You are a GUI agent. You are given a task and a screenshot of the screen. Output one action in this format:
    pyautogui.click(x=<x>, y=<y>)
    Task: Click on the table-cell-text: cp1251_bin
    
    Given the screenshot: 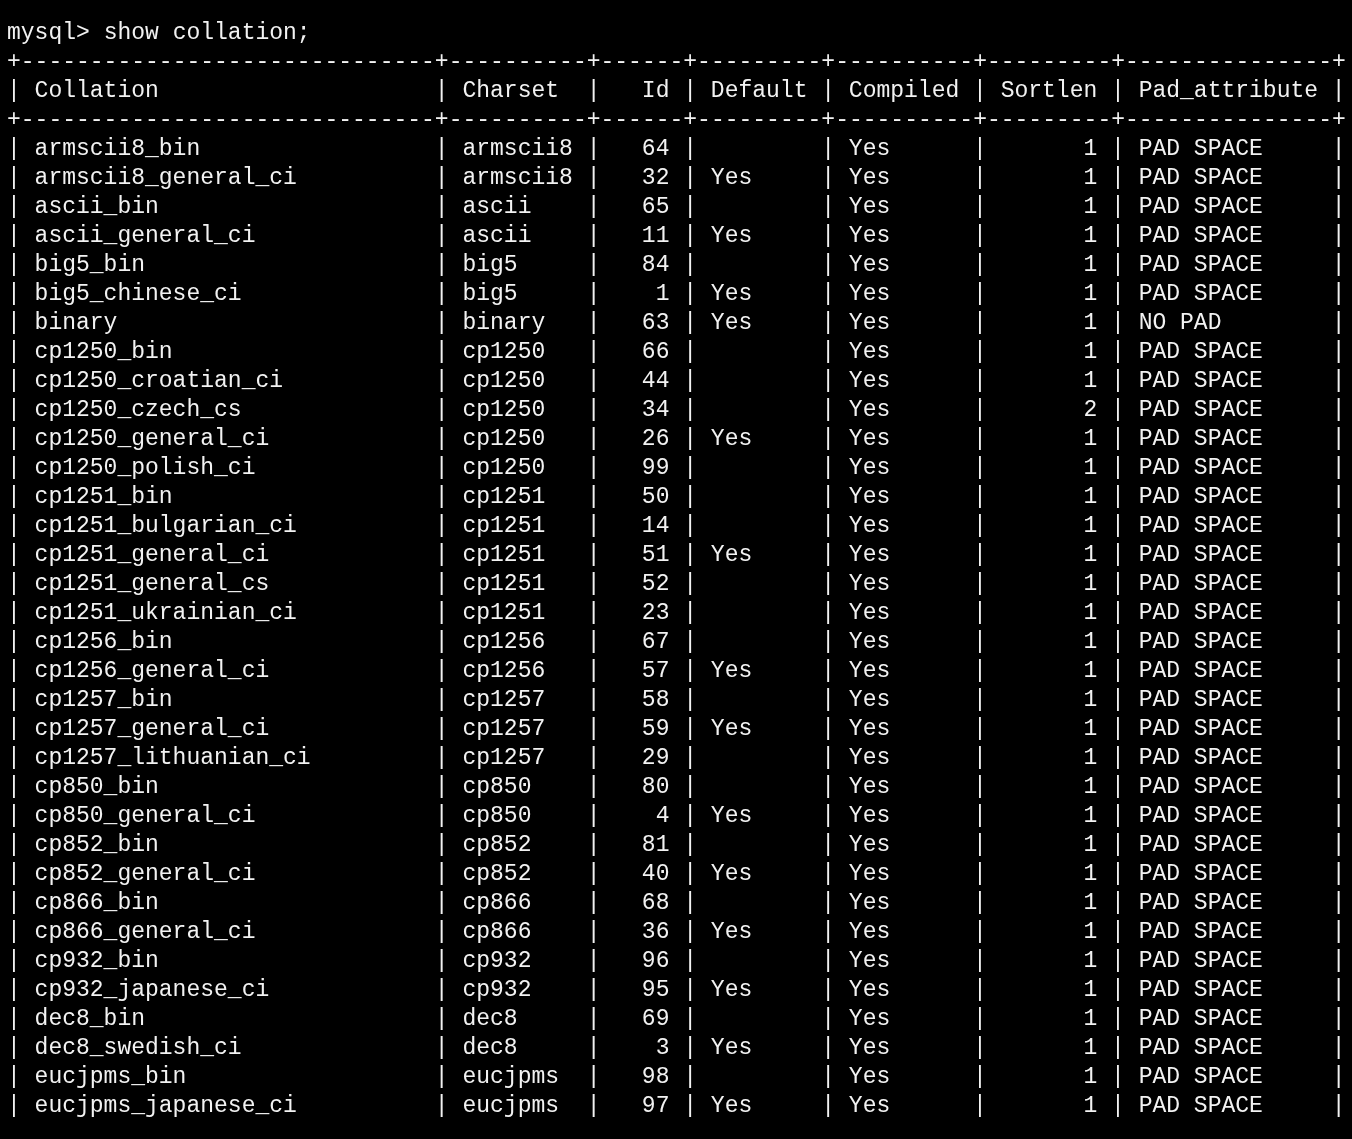 What is the action you would take?
    pyautogui.click(x=104, y=497)
    